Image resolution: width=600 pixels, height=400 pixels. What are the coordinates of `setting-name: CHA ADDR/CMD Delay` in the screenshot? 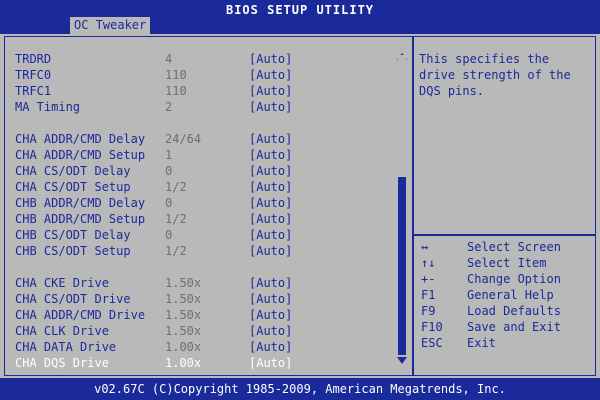 It's located at (80, 139).